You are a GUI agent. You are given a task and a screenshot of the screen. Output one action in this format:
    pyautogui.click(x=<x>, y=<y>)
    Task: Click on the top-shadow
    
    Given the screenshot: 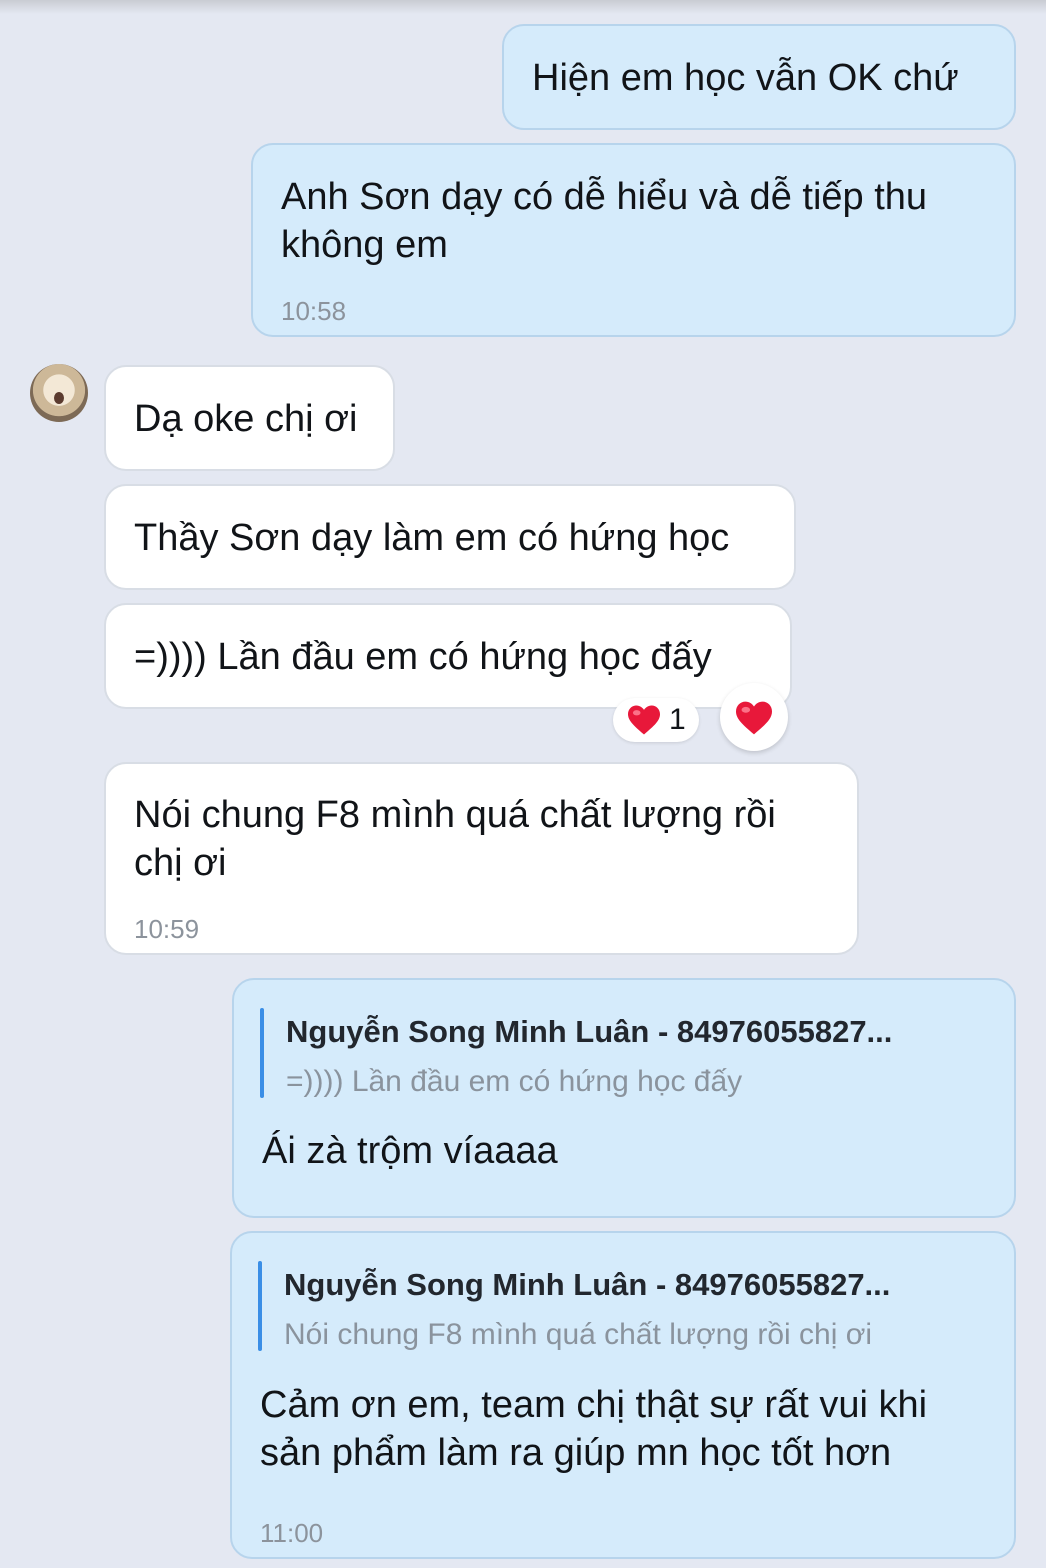 What is the action you would take?
    pyautogui.click(x=523, y=7)
    